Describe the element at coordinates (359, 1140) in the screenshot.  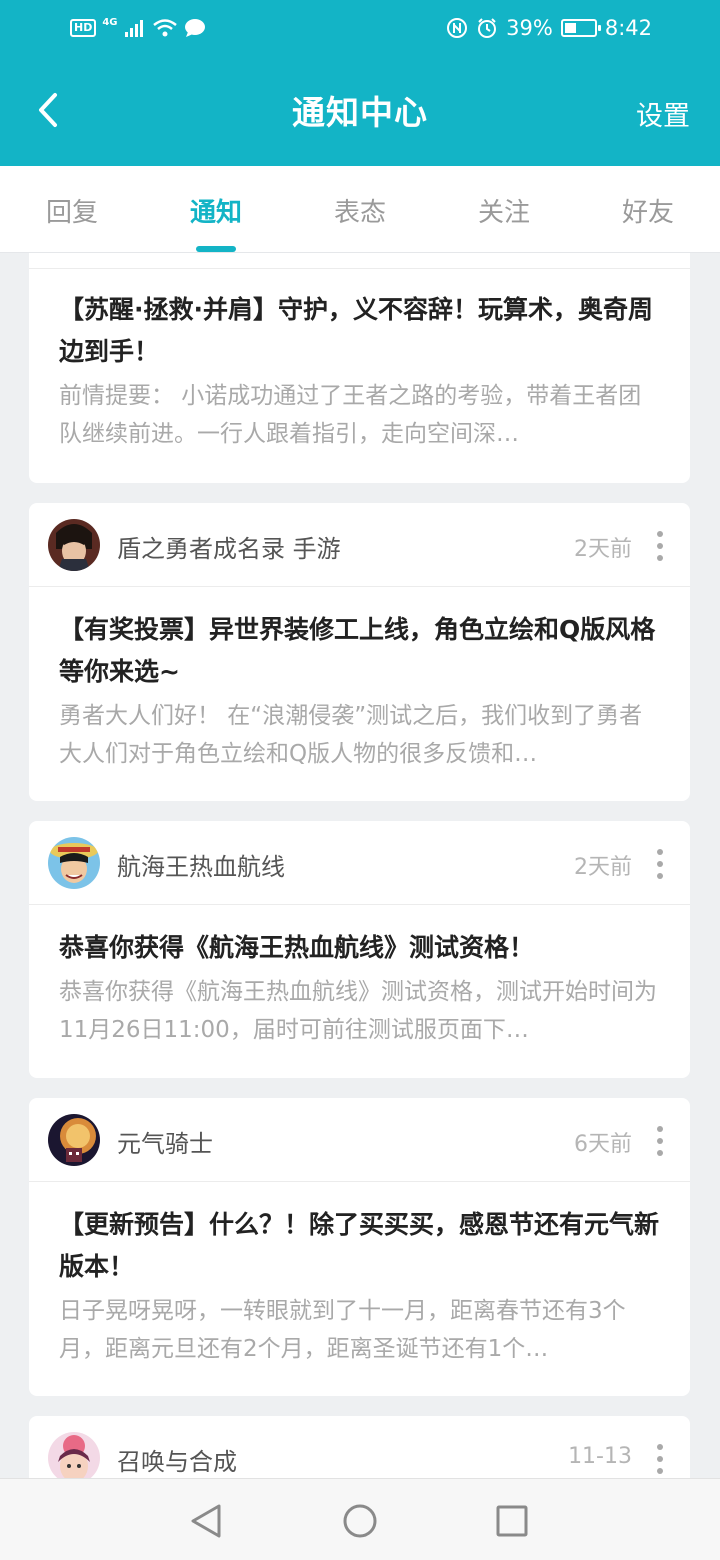
I see `card-header: 元气骑士 6天前` at that location.